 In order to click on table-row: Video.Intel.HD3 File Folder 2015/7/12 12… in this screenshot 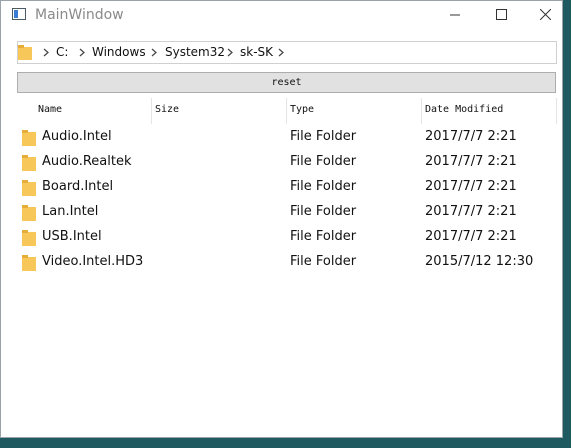, I will do `click(287, 262)`.